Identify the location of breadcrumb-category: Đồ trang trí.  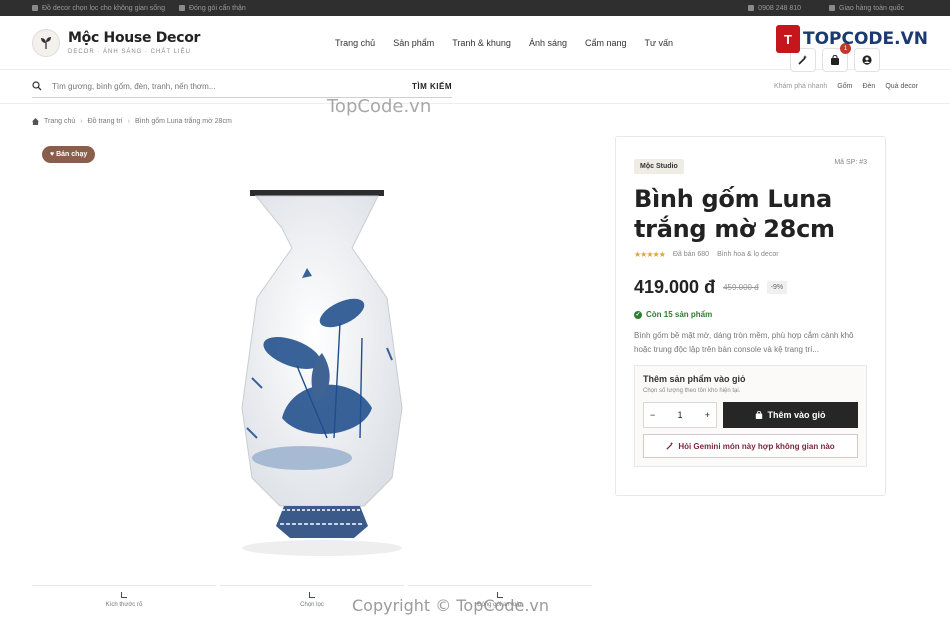
(105, 121).